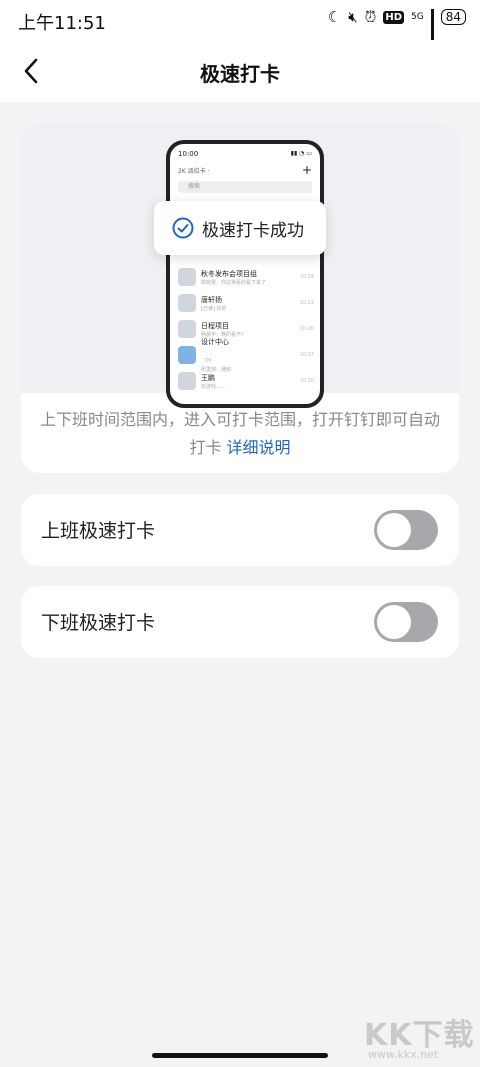 This screenshot has width=480, height=1067. I want to click on watermark-logo: KK下载 www.kkx.net, so click(419, 1036).